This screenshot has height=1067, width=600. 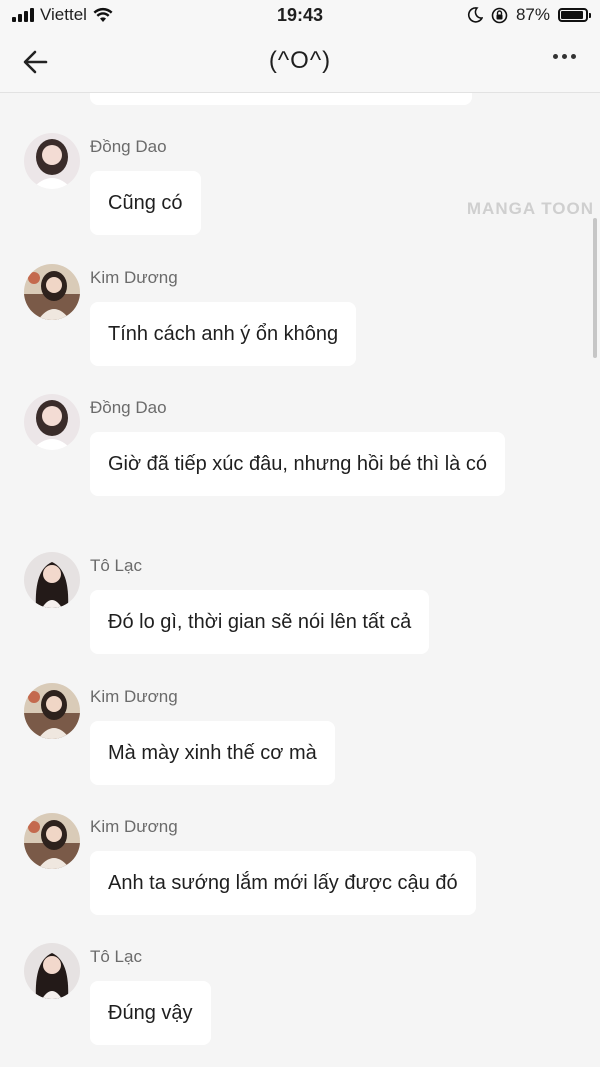 I want to click on message-bubble: Cũng có, so click(x=145, y=203).